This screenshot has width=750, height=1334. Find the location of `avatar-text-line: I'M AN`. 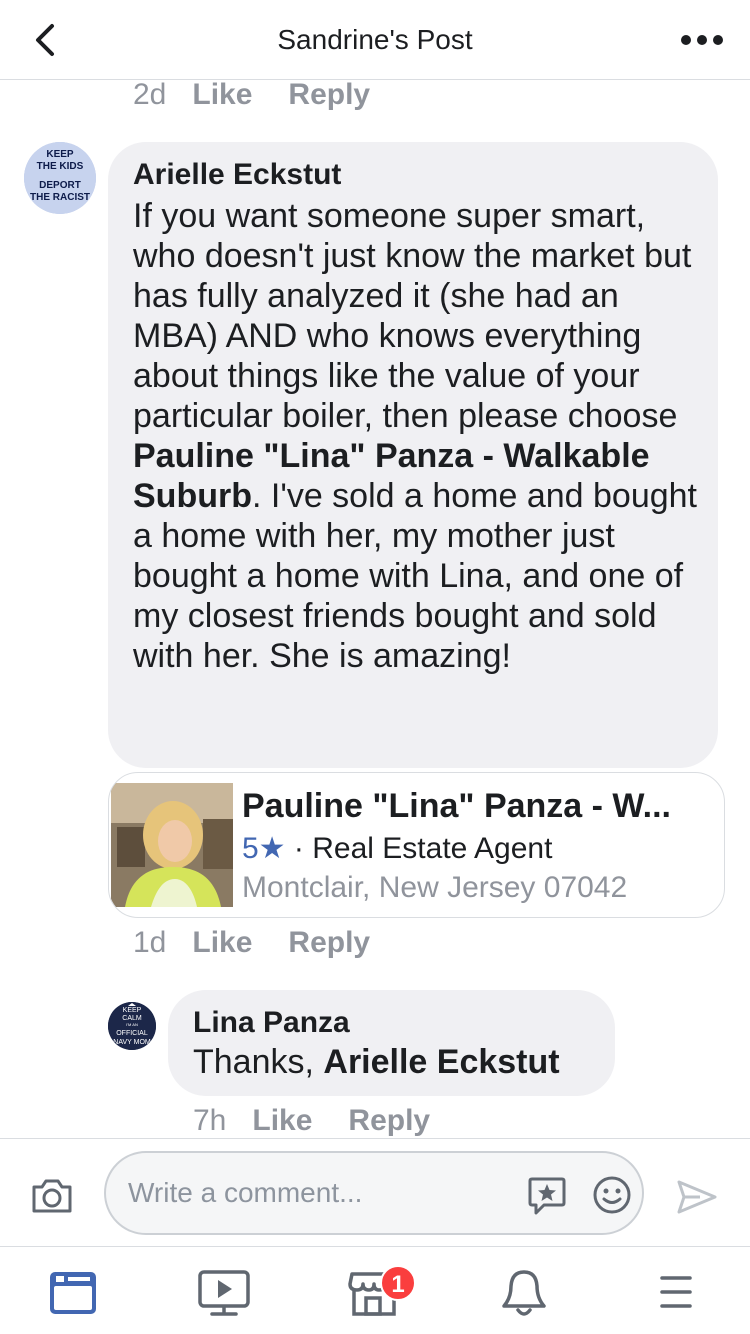

avatar-text-line: I'M AN is located at coordinates (132, 1024).